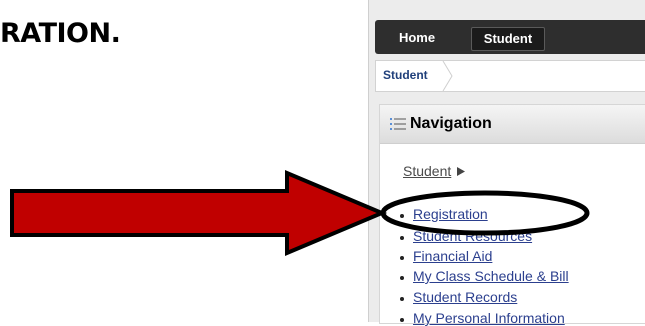 The image size is (645, 326). I want to click on breadcrumb-separator-icon, so click(447, 76).